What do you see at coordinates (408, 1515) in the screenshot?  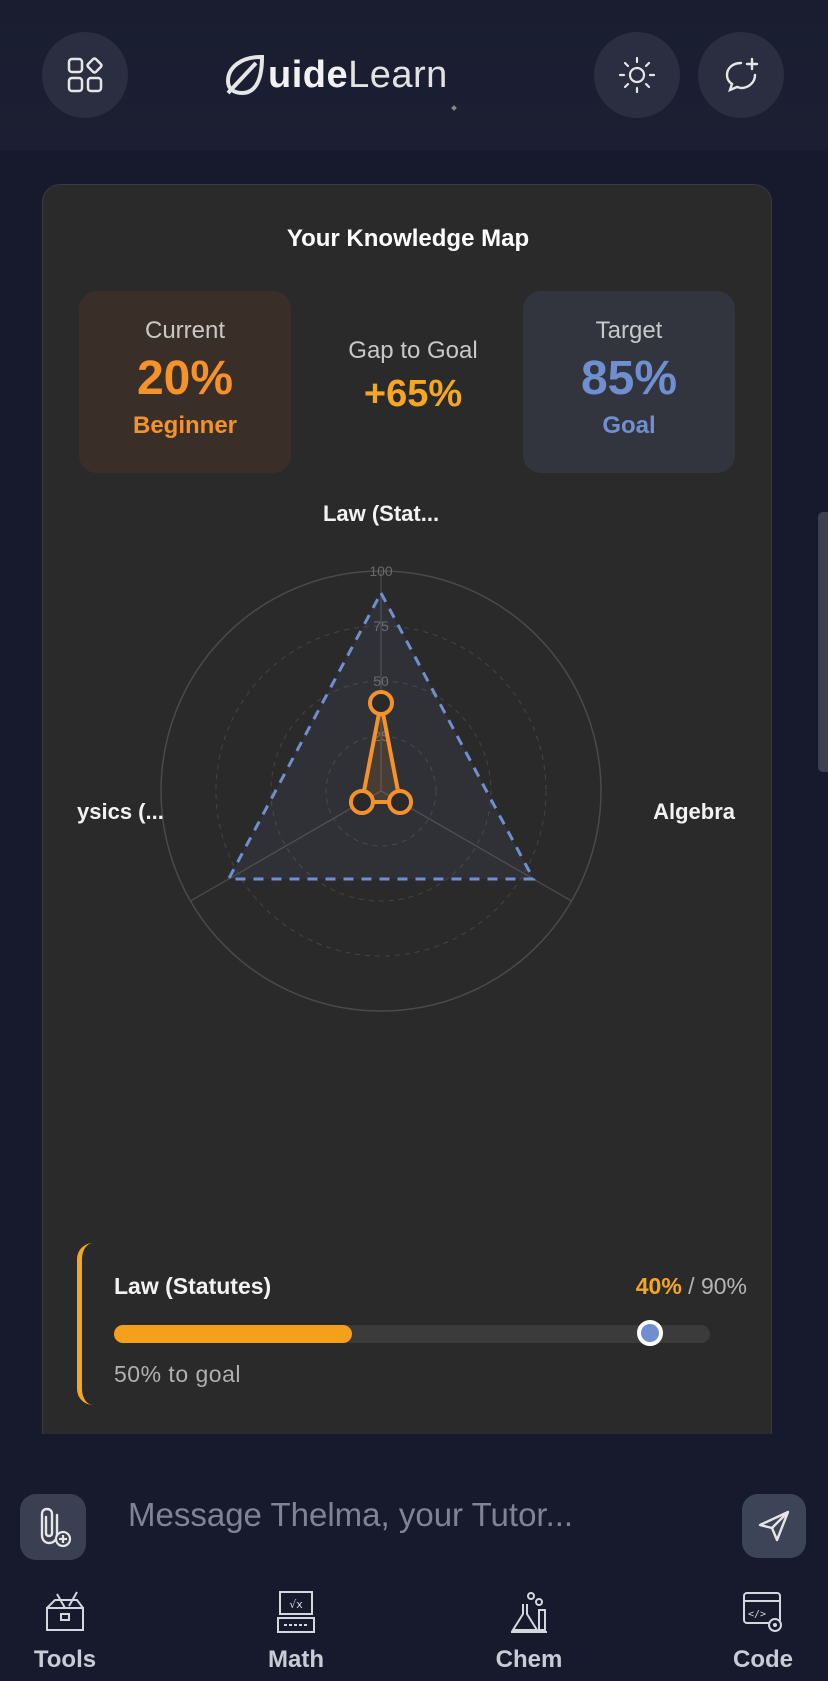 I see `message-input` at bounding box center [408, 1515].